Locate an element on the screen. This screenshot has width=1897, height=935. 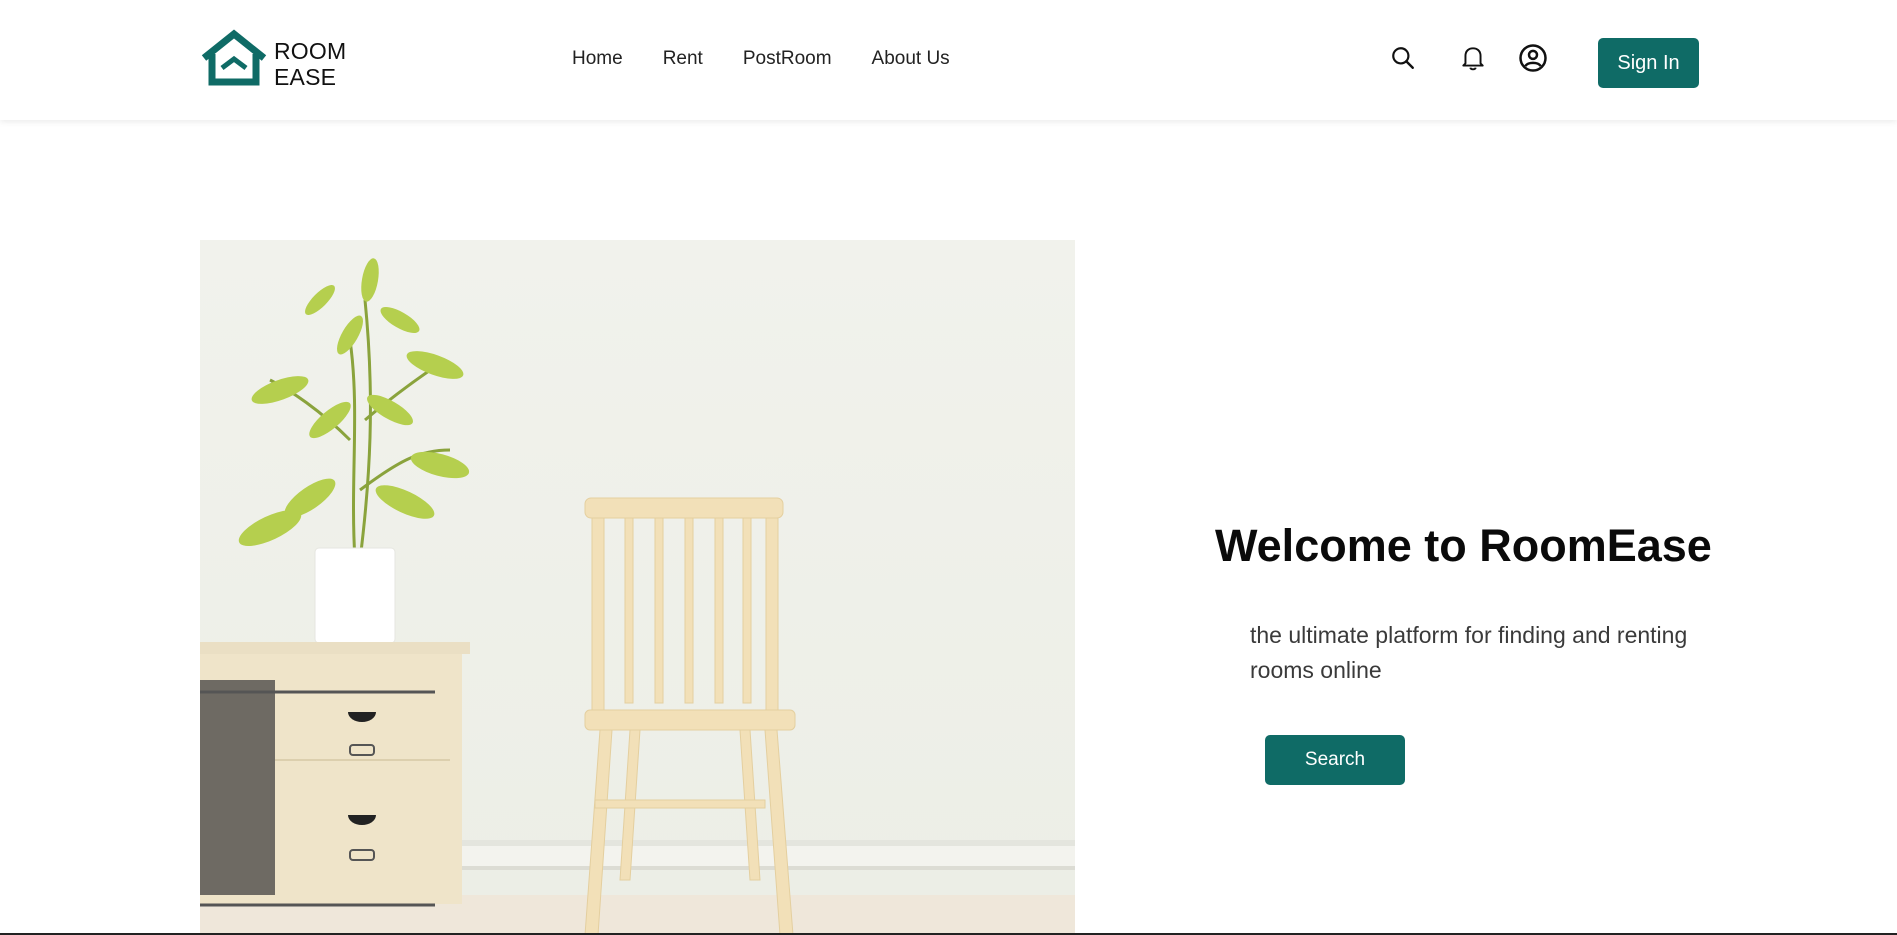
notifications-button is located at coordinates (1473, 58).